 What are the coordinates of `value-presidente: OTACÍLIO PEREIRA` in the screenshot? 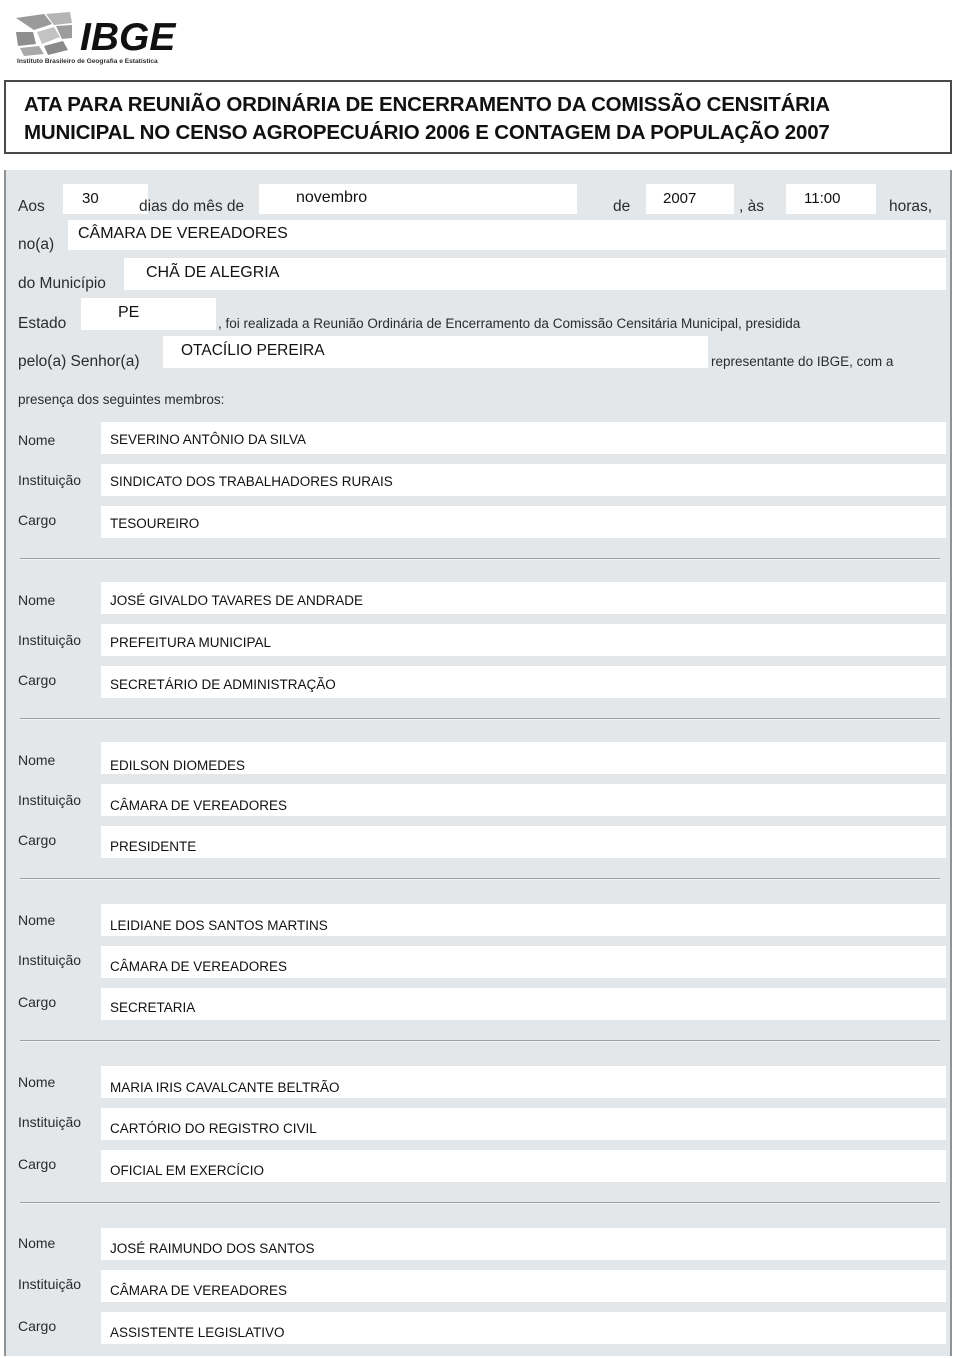 It's located at (253, 350).